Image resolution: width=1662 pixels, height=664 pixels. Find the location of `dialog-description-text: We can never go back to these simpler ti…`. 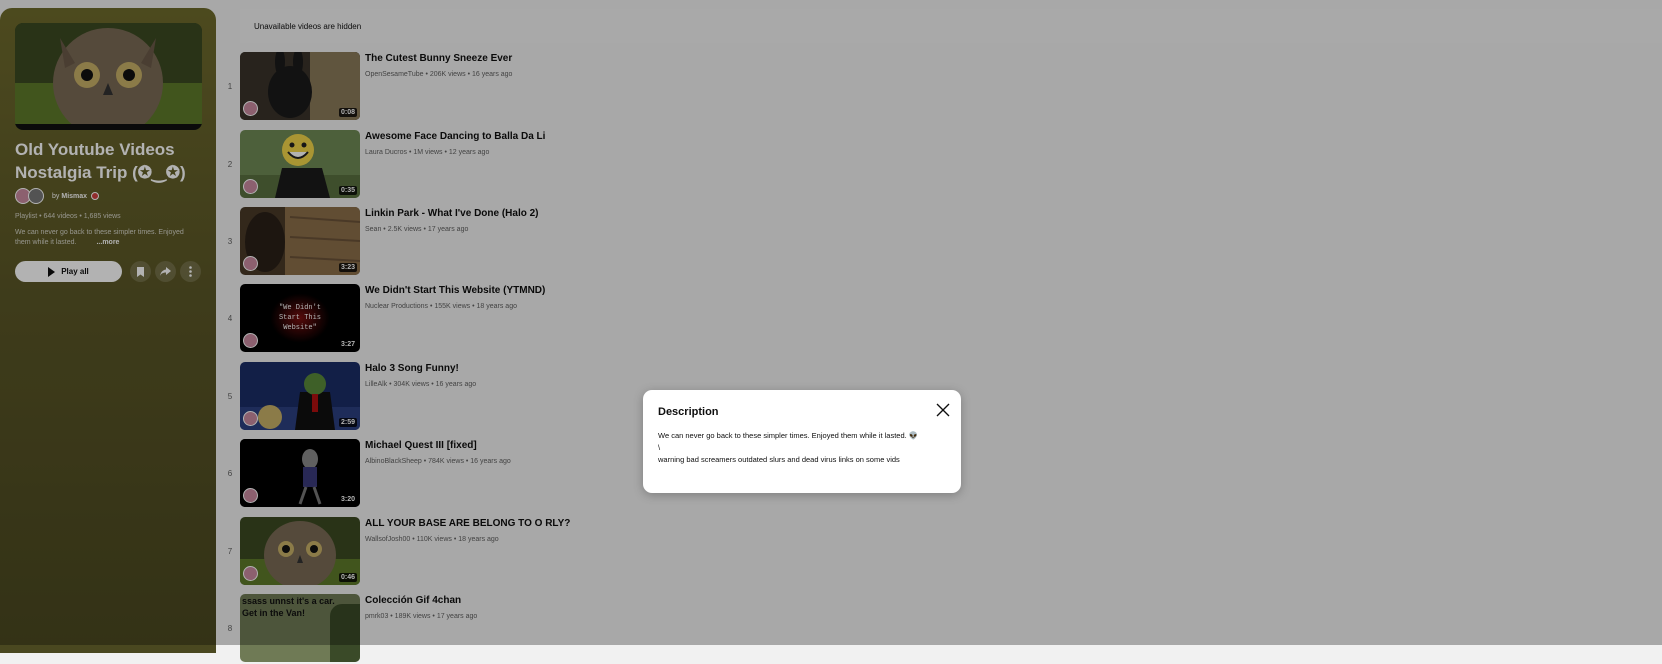

dialog-description-text: We can never go back to these simpler ti… is located at coordinates (788, 447).